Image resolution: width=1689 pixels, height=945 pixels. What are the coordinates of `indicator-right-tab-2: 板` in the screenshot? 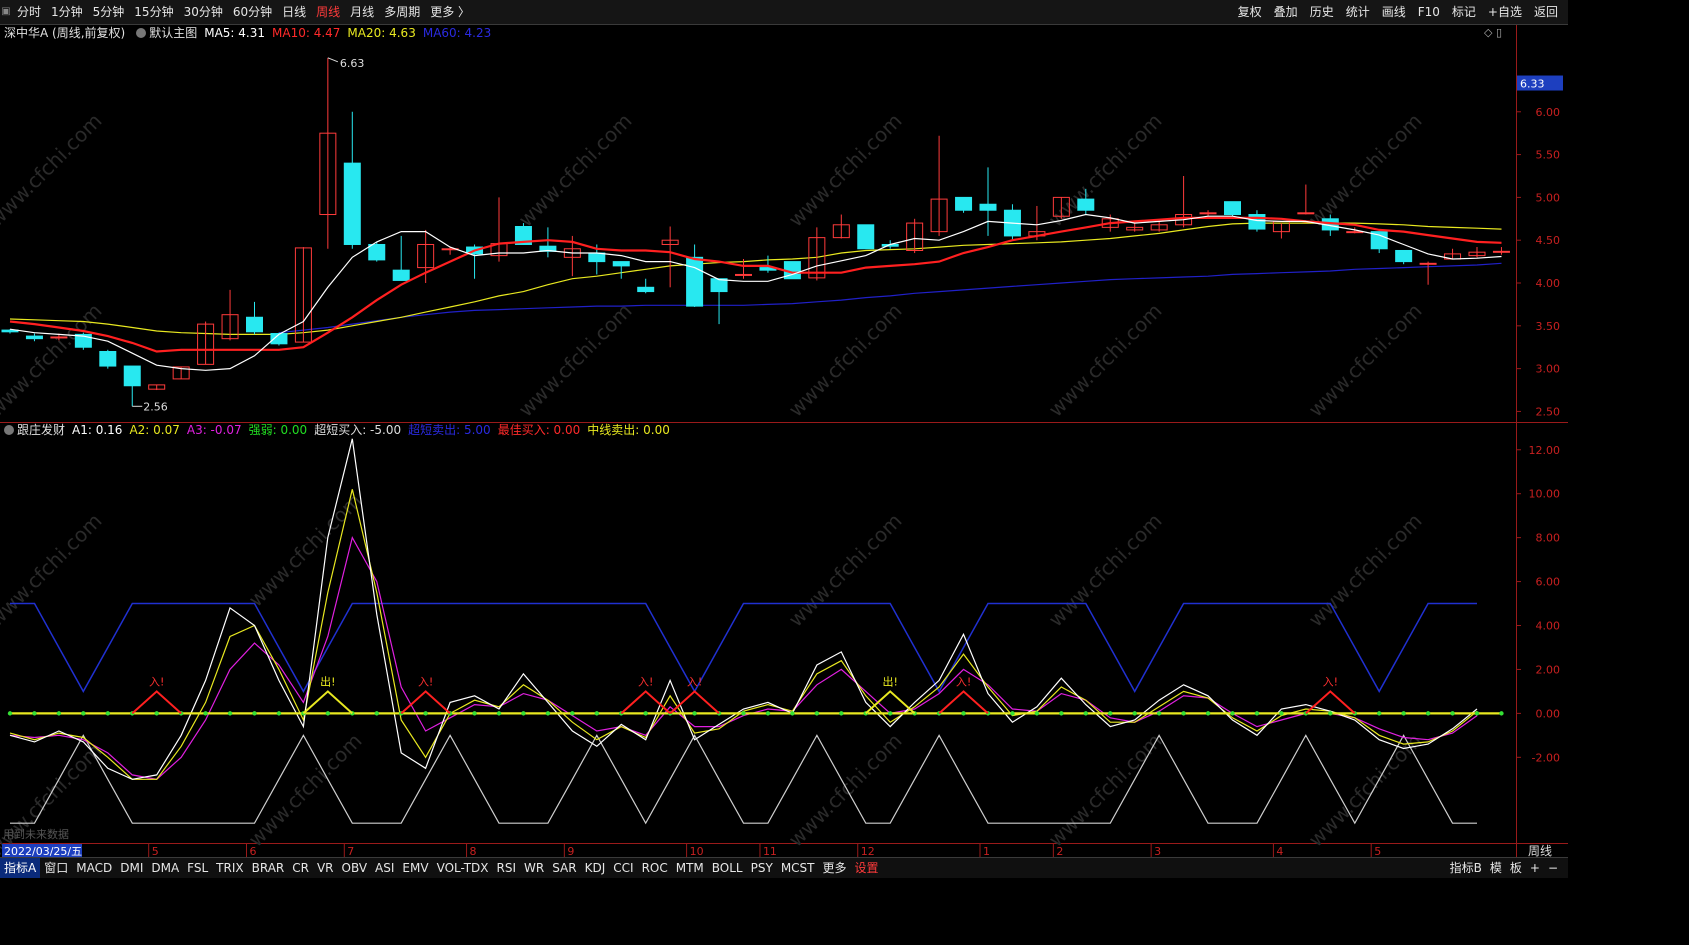 It's located at (1516, 868).